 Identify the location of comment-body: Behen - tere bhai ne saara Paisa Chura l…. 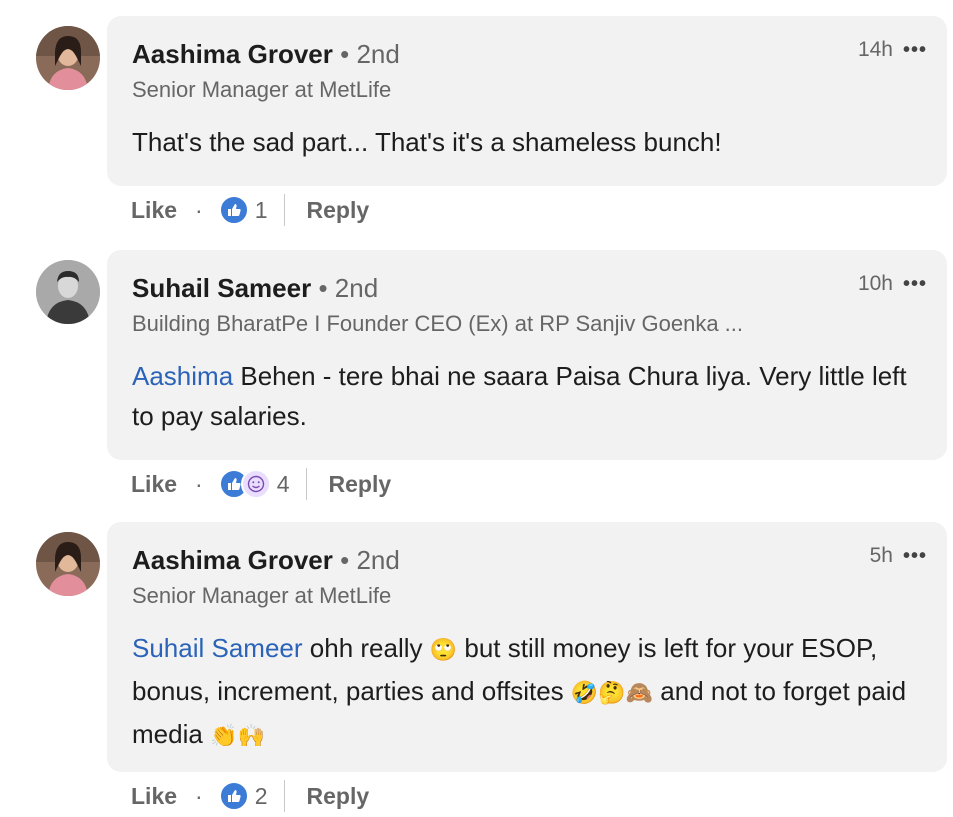
(519, 396).